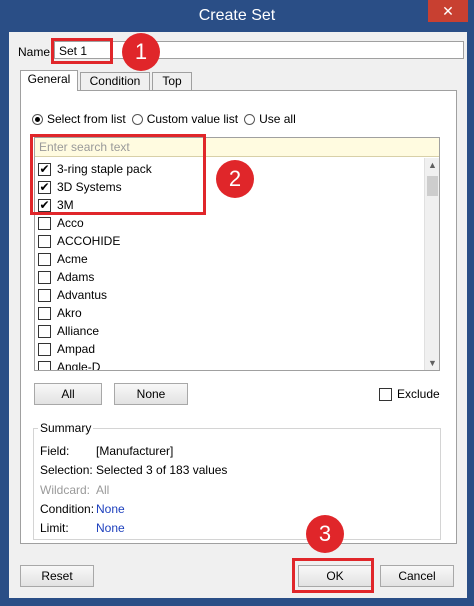  I want to click on tab-label: Condition, so click(115, 81).